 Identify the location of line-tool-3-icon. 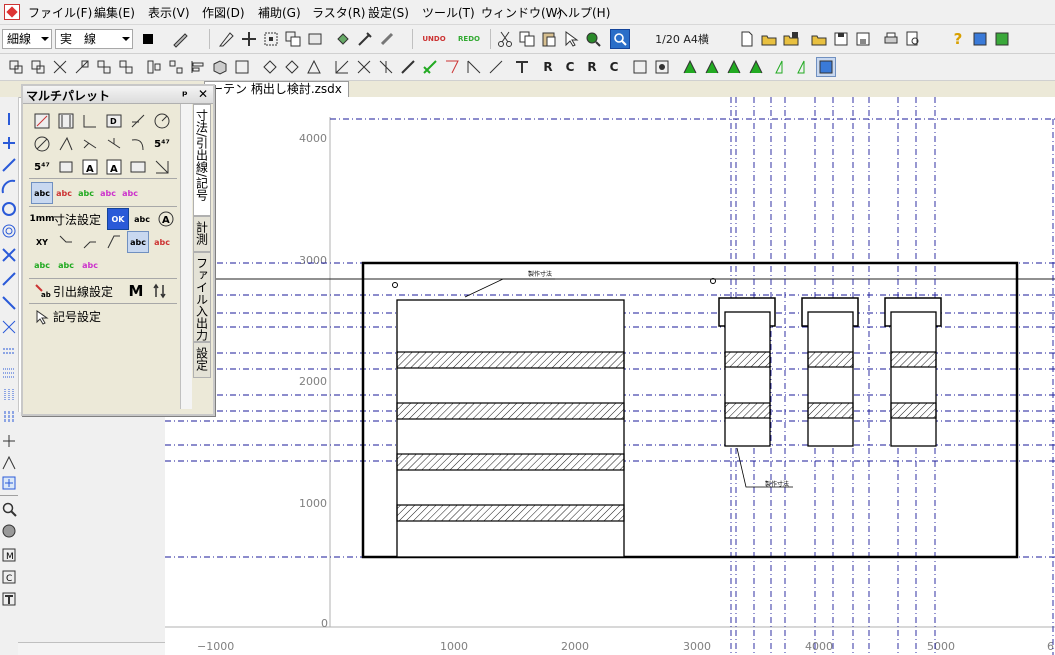
(386, 67).